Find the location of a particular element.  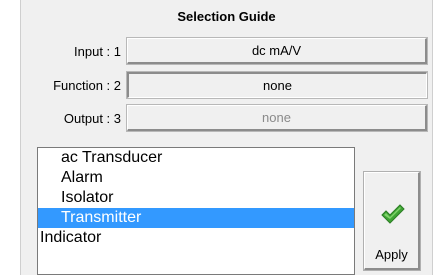

apply-button: Apply is located at coordinates (392, 221).